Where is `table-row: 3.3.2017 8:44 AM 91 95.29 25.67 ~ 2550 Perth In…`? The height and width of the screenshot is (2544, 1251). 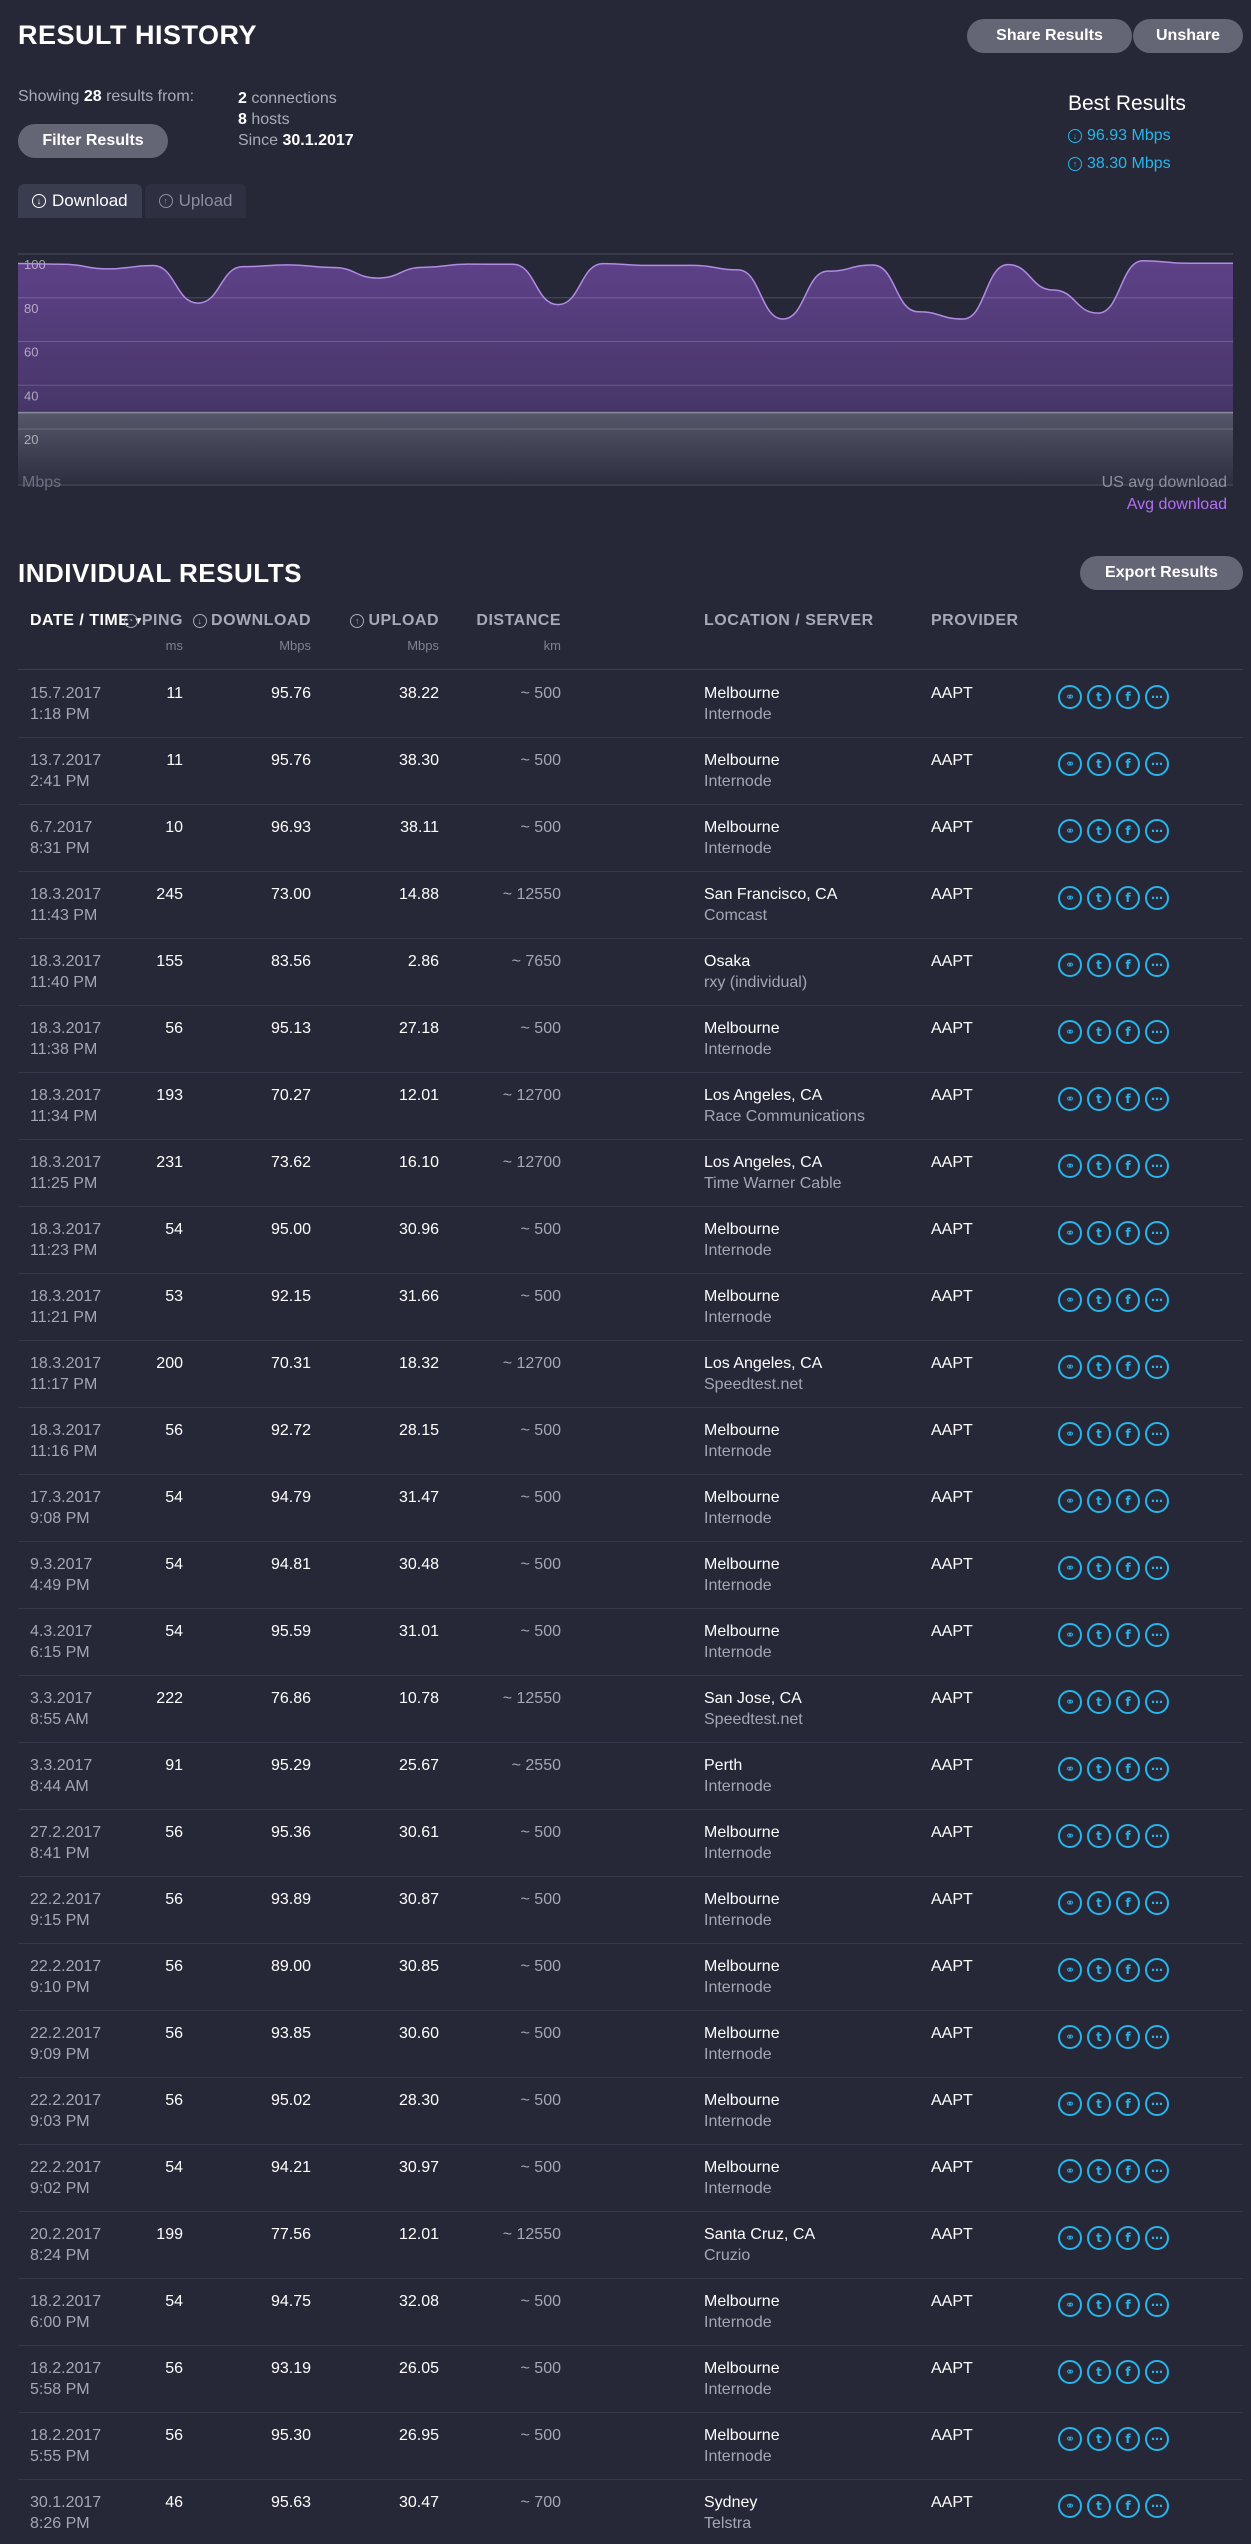 table-row: 3.3.2017 8:44 AM 91 95.29 25.67 ~ 2550 Perth In… is located at coordinates (630, 1776).